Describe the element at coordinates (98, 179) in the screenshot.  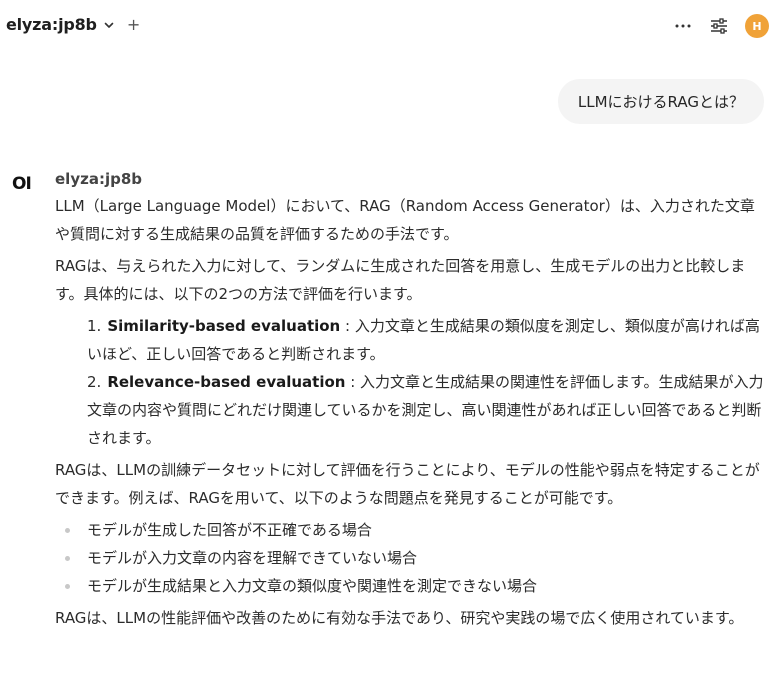
I see `assistant-model-name: elyza:jp8b` at that location.